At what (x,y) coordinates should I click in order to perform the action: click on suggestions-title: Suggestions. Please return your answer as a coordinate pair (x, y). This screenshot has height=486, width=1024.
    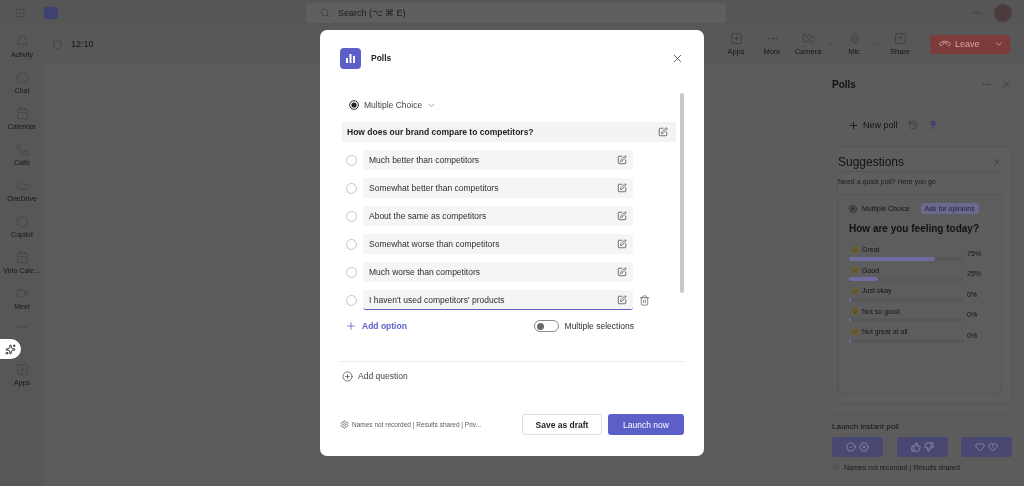
    Looking at the image, I should click on (872, 161).